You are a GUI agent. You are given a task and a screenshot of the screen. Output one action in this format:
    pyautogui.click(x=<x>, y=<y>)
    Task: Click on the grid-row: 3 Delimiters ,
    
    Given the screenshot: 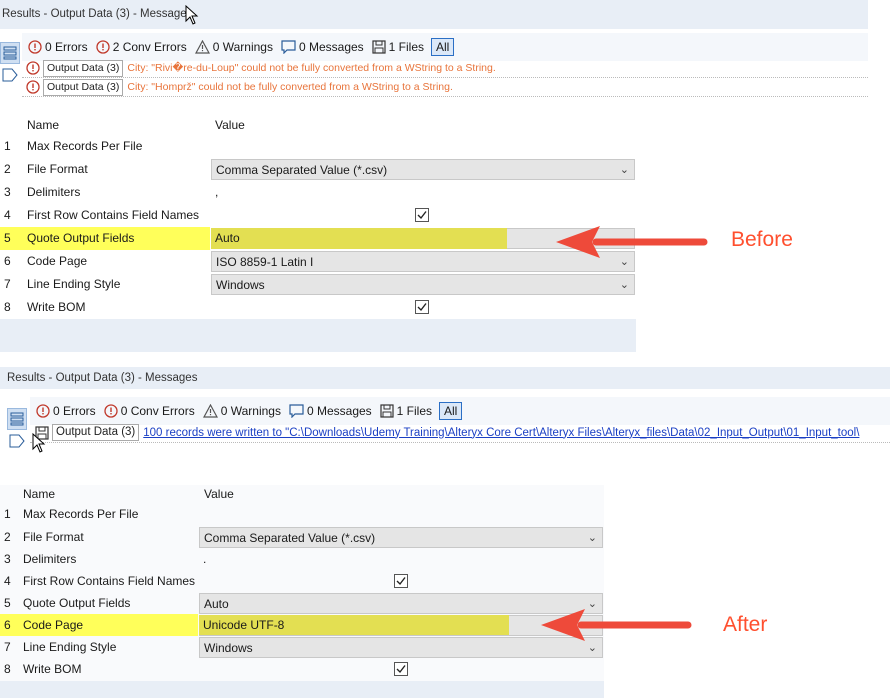 What is the action you would take?
    pyautogui.click(x=318, y=192)
    